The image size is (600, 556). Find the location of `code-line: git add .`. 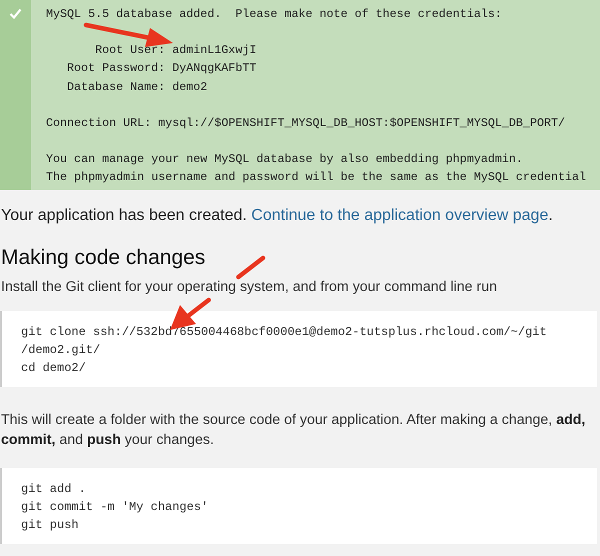

code-line: git add . is located at coordinates (54, 489).